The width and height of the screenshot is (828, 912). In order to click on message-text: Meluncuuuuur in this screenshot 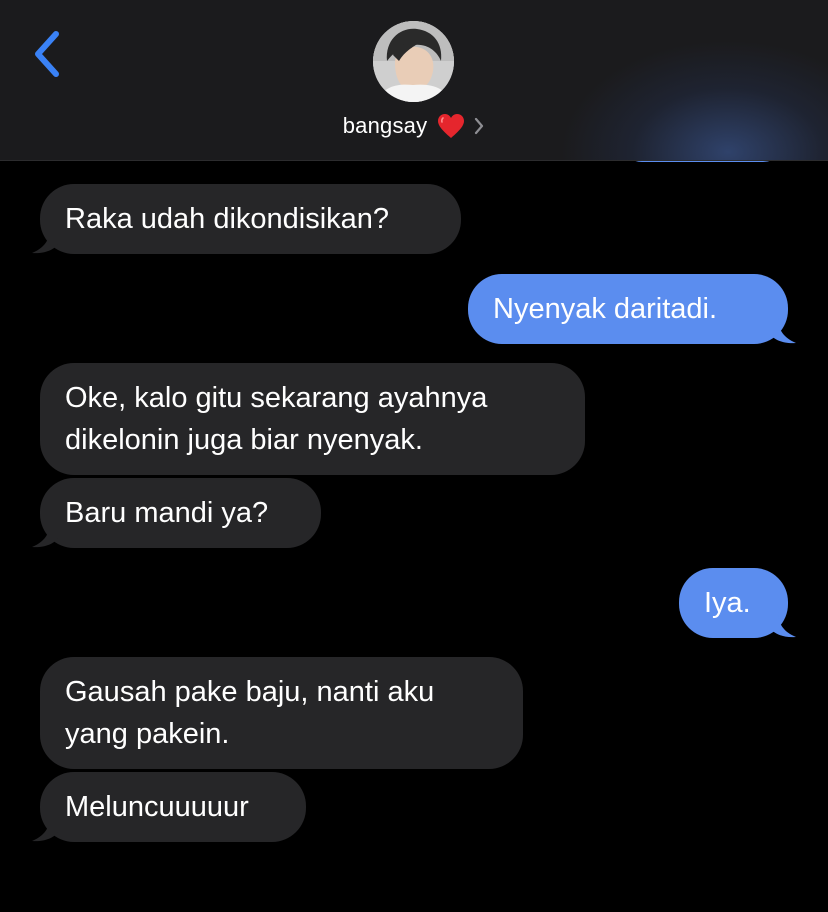, I will do `click(157, 807)`.